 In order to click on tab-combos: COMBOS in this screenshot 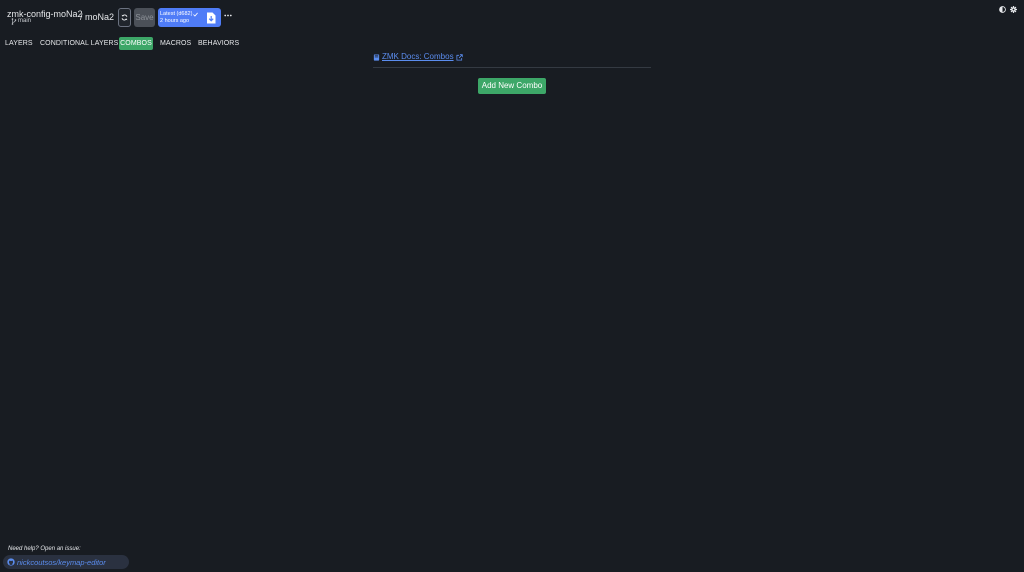, I will do `click(136, 43)`.